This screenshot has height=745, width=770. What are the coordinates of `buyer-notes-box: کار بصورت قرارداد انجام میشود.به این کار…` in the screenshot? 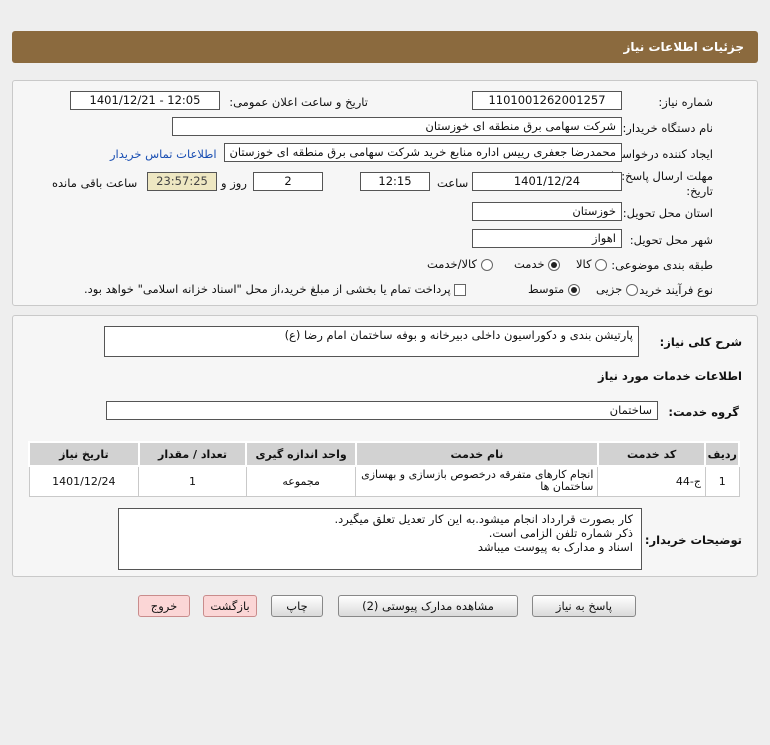 It's located at (380, 539).